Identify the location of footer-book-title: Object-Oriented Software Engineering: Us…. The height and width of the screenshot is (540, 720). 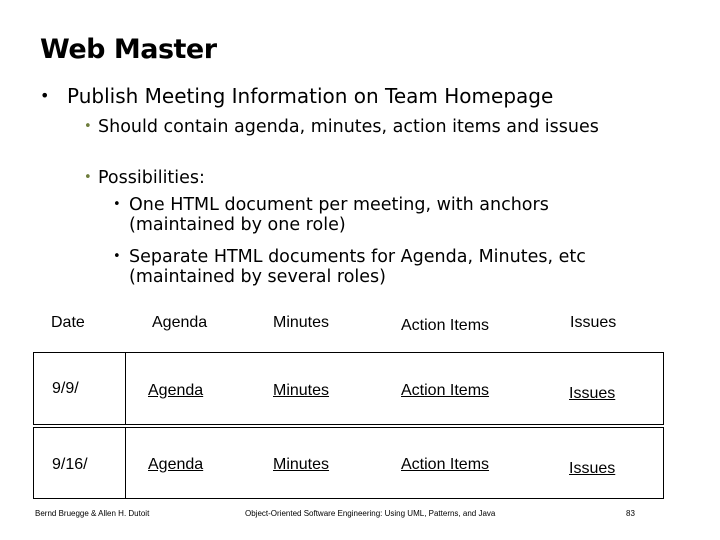
(370, 513).